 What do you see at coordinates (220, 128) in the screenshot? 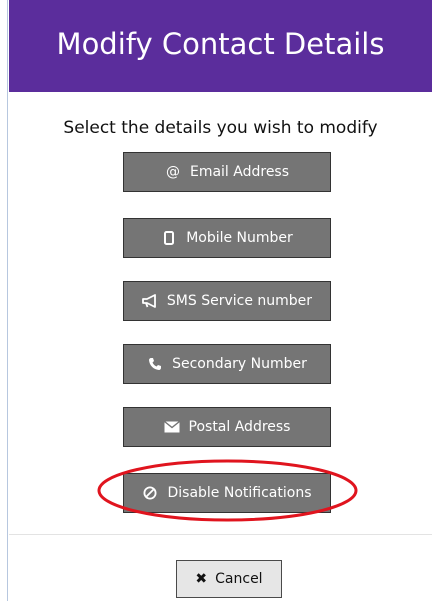
I see `instruction-text: Select the details you wish to modify` at bounding box center [220, 128].